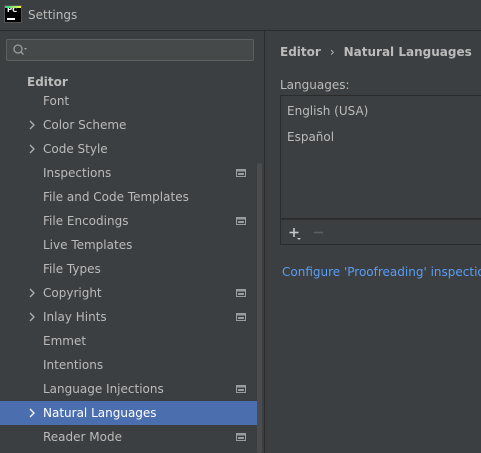  What do you see at coordinates (380, 157) in the screenshot?
I see `languages-list: English (USA) Español` at bounding box center [380, 157].